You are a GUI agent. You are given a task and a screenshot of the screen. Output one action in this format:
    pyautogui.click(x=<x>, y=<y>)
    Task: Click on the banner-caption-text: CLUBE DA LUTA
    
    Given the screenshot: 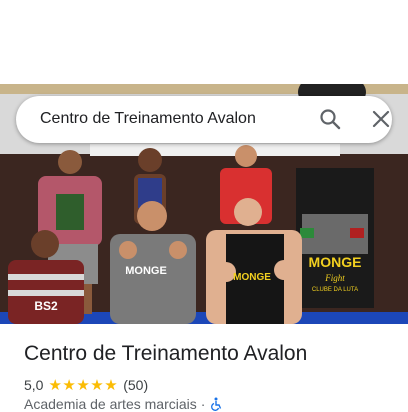 What is the action you would take?
    pyautogui.click(x=335, y=290)
    